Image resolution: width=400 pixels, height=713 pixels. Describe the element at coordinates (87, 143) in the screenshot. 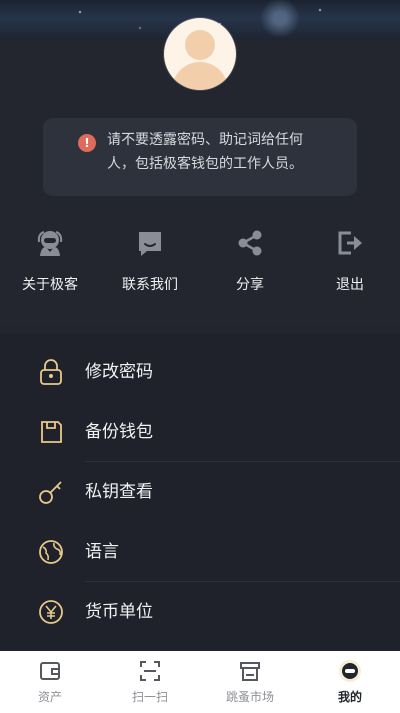

I see `exclamation-circle-icon: !` at that location.